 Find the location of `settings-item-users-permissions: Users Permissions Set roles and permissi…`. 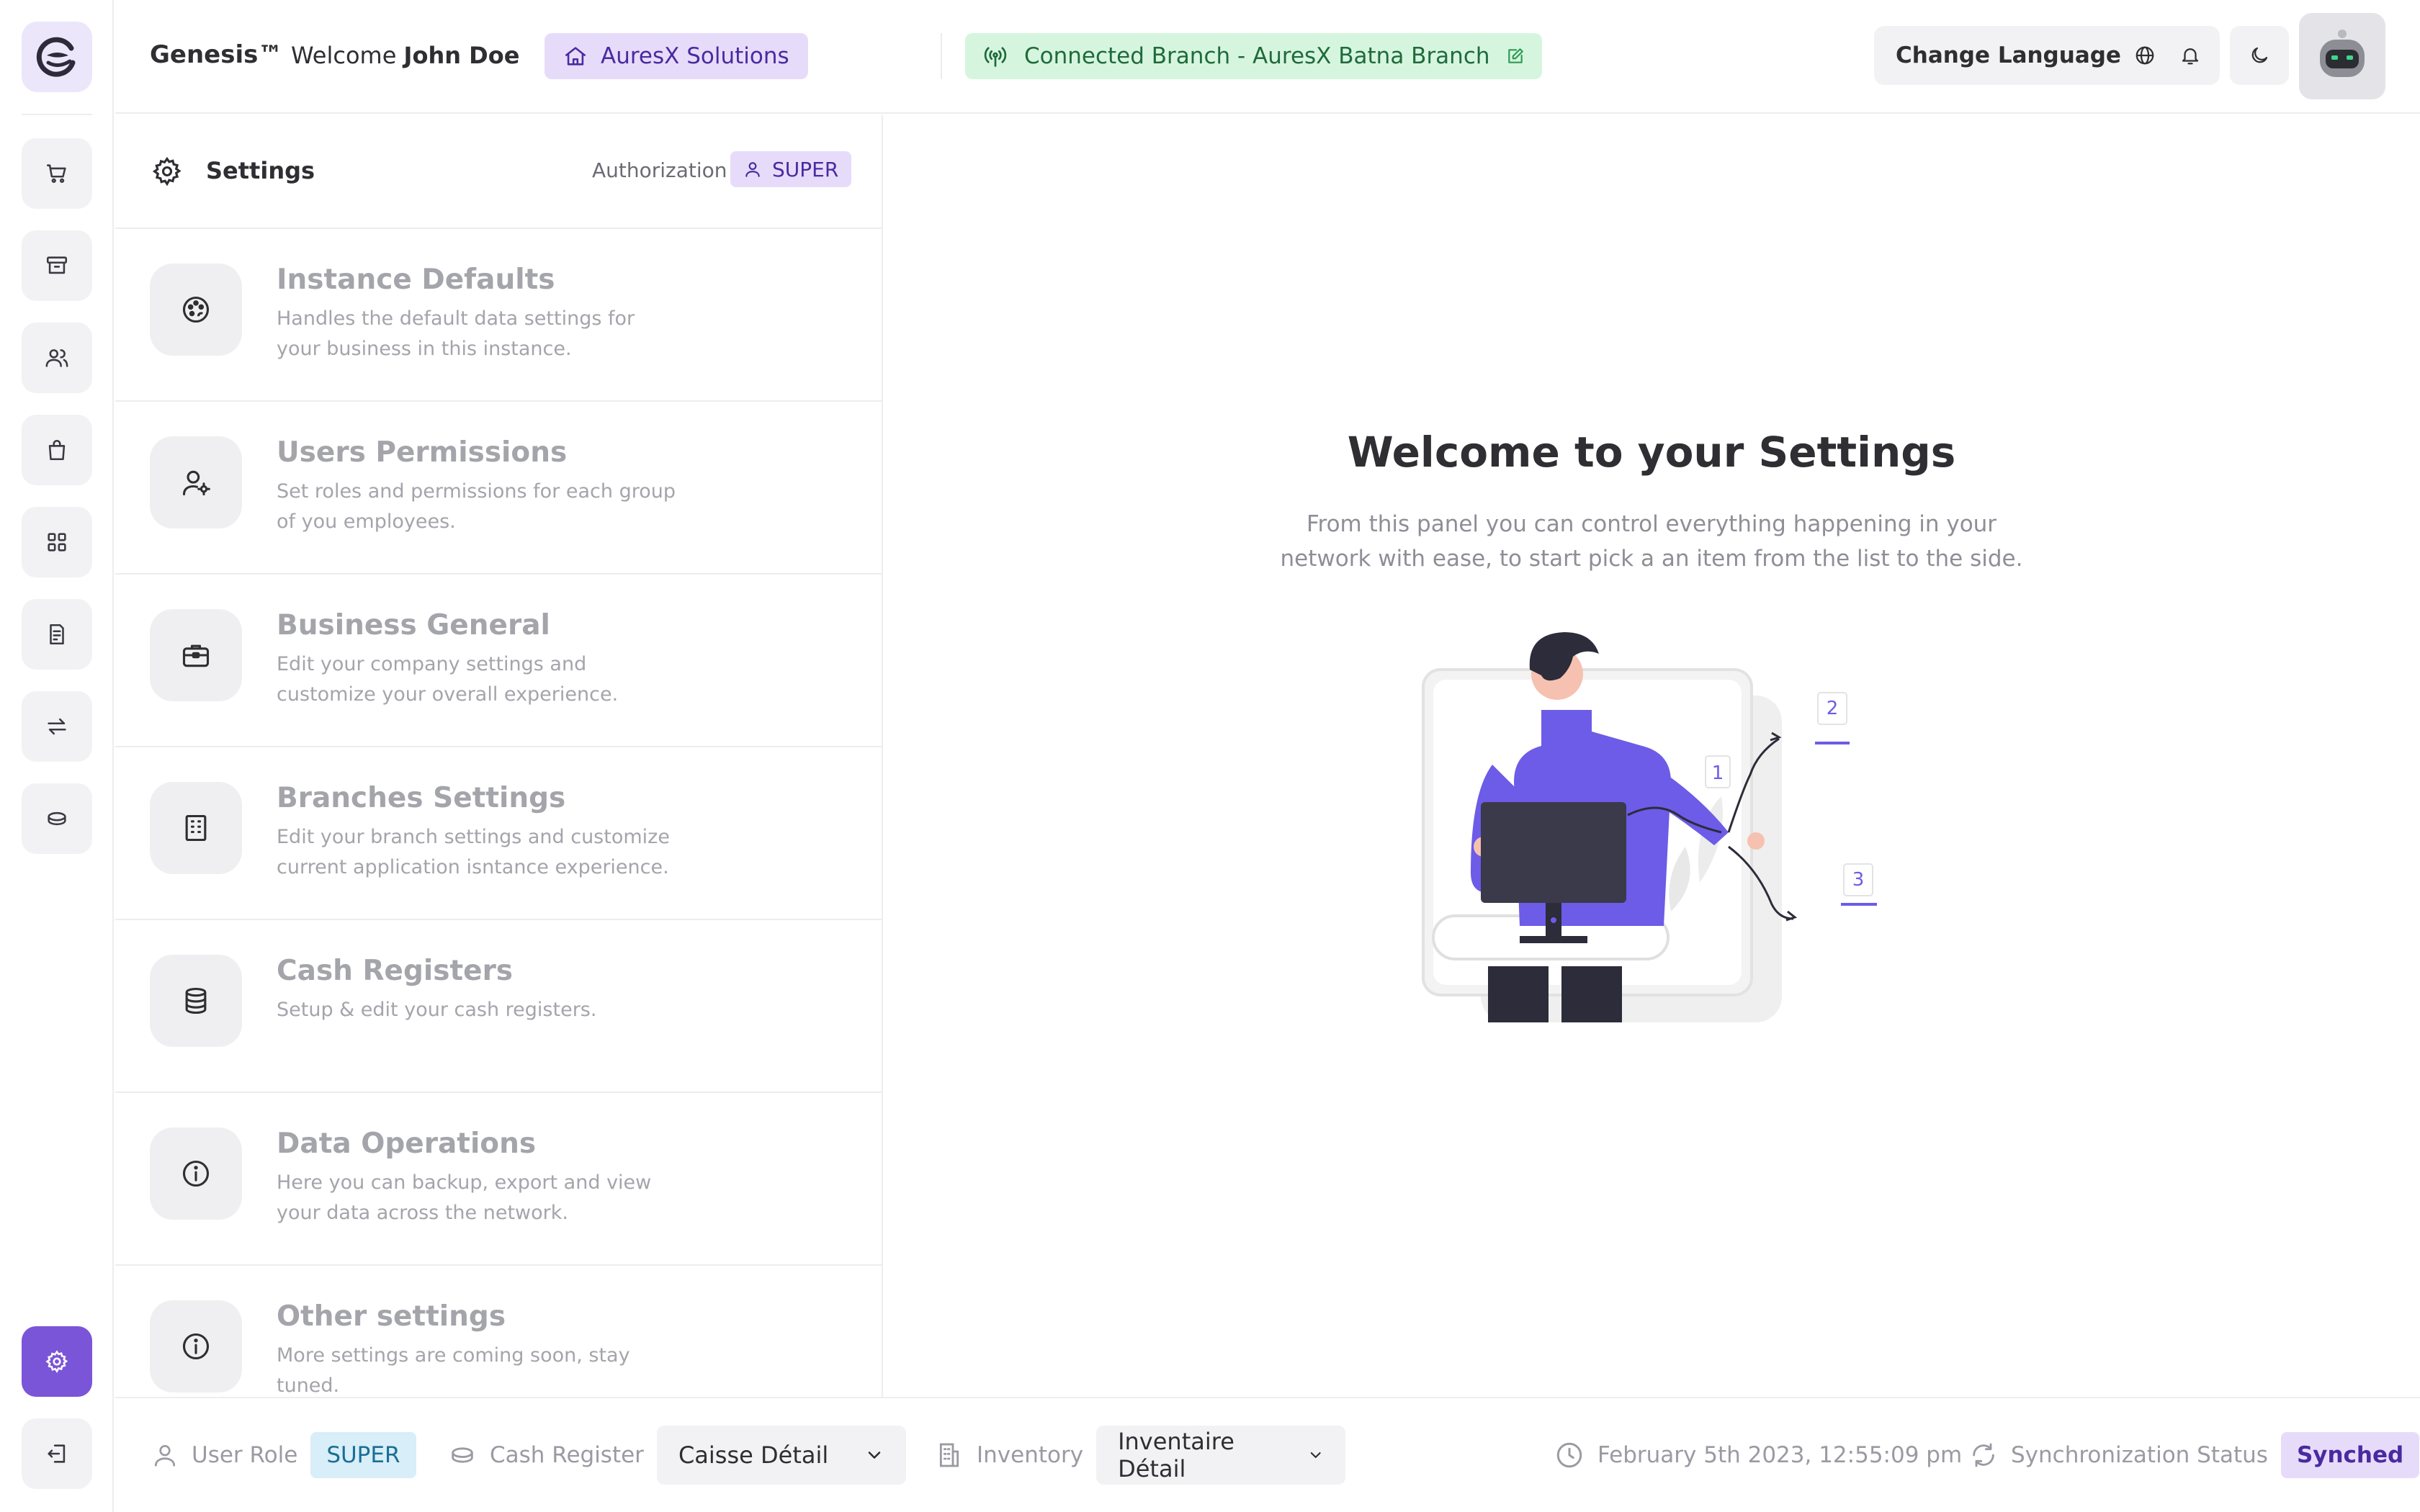

settings-item-users-permissions: Users Permissions Set roles and permissi… is located at coordinates (498, 488).